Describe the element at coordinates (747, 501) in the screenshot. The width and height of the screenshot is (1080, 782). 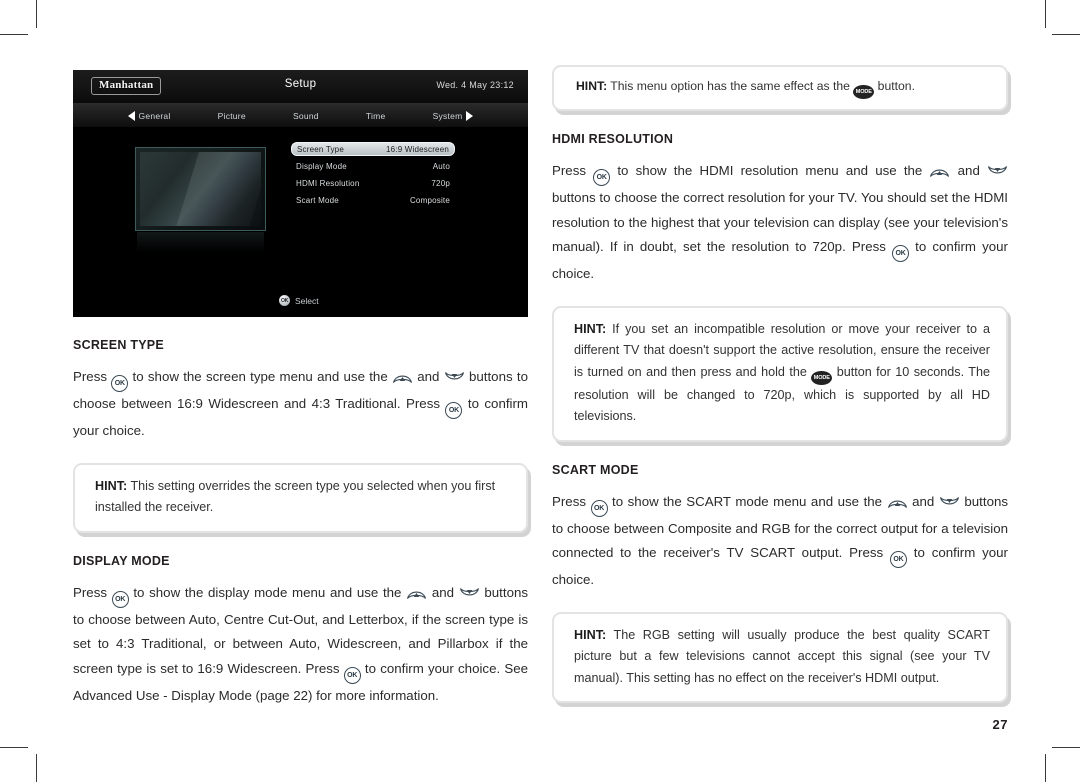
I see `text-run: to show the SCART mode menu and use the` at that location.